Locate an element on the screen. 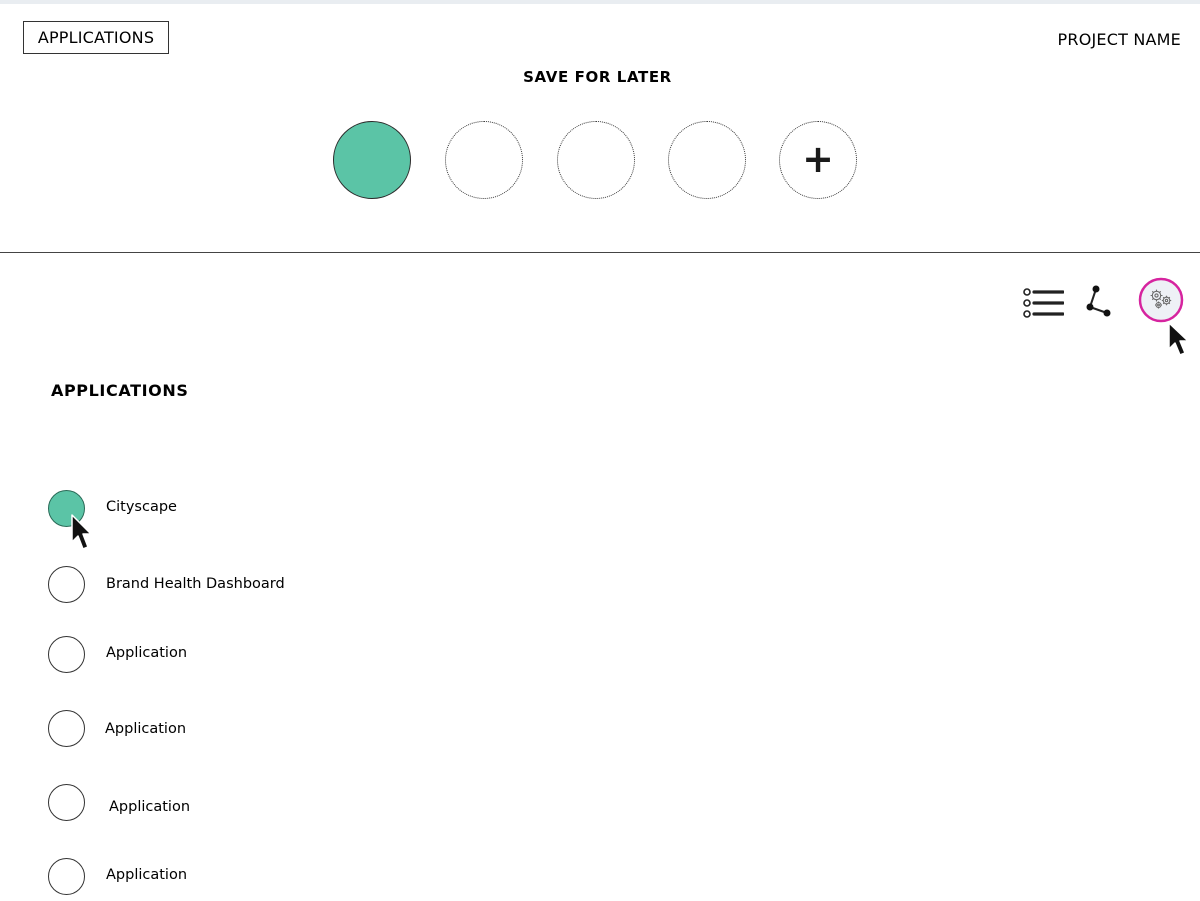 This screenshot has height=901, width=1200. network-icon is located at coordinates (1099, 302).